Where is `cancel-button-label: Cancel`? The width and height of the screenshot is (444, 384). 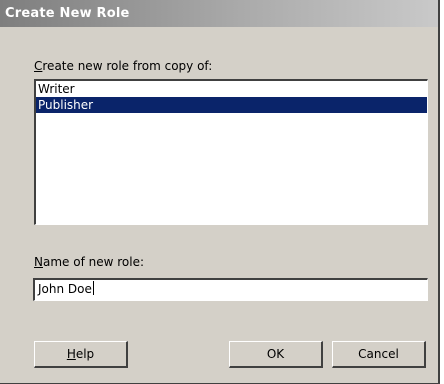 cancel-button-label: Cancel is located at coordinates (378, 354).